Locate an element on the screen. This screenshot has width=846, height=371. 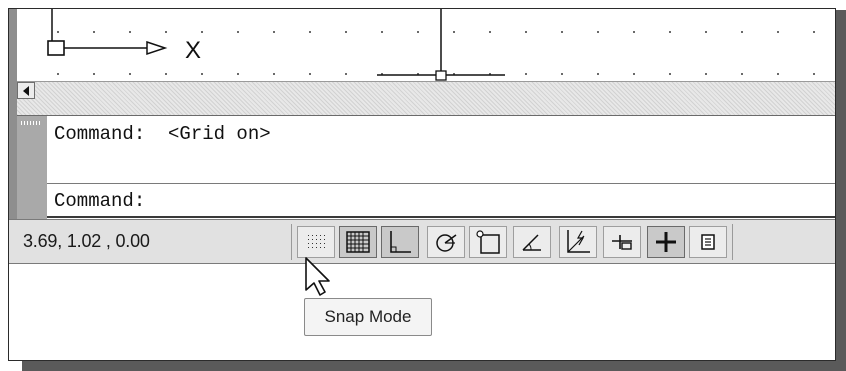
lineweight-button is located at coordinates (666, 242).